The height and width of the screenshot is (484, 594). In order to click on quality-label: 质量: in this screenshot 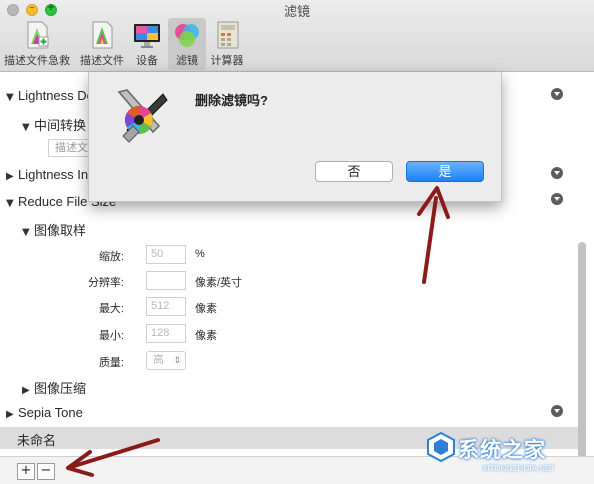, I will do `click(111, 363)`.